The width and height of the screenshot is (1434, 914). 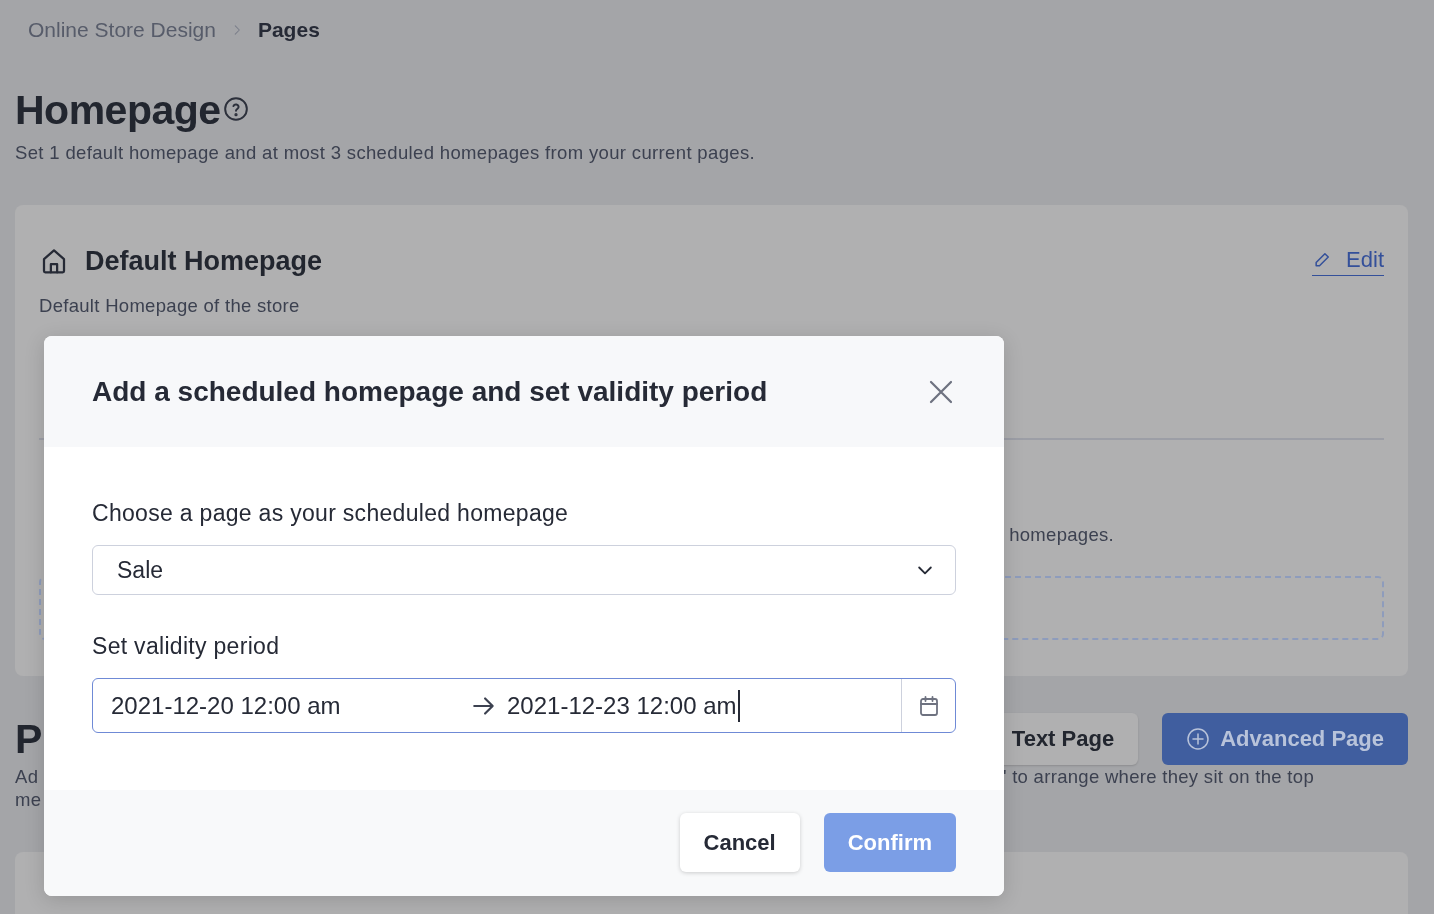 I want to click on field-label: Choose a page as your scheduled homepage, so click(x=331, y=513).